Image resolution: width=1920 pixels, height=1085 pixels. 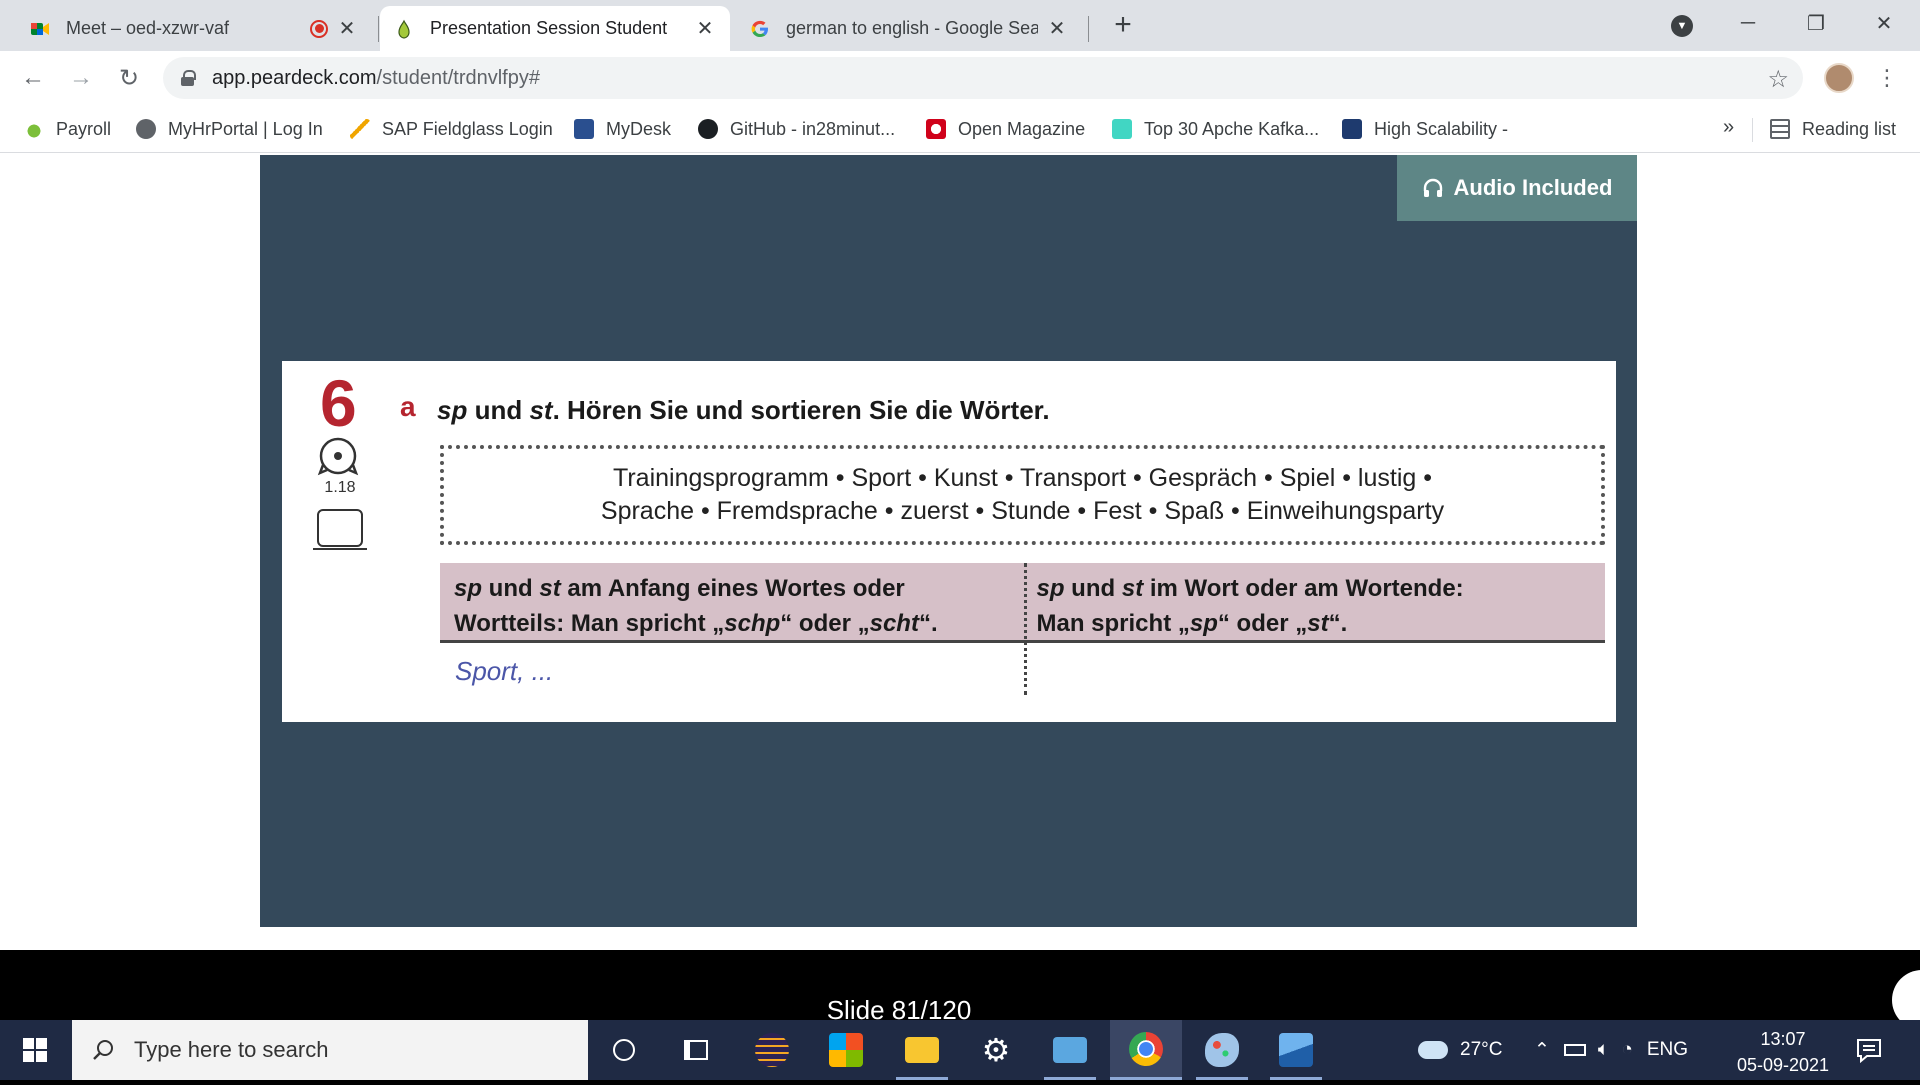 I want to click on column-divider, so click(x=1025, y=629).